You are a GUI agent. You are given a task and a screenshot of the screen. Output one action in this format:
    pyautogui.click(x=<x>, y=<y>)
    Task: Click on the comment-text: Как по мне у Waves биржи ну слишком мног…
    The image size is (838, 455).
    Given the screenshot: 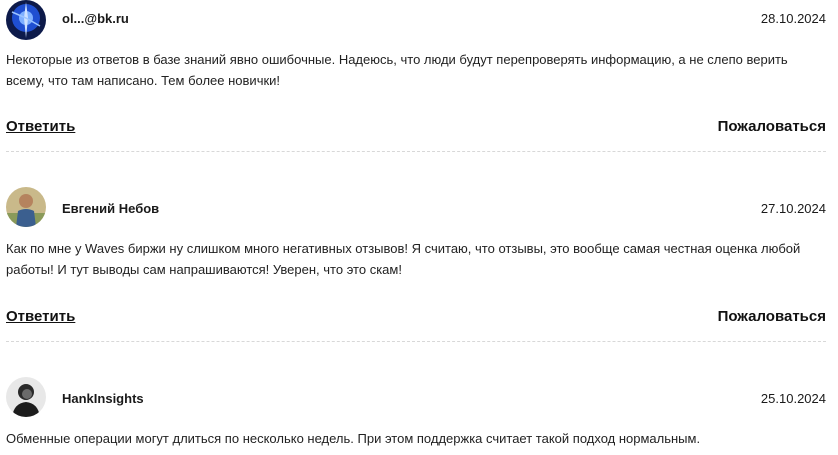 What is the action you would take?
    pyautogui.click(x=403, y=259)
    